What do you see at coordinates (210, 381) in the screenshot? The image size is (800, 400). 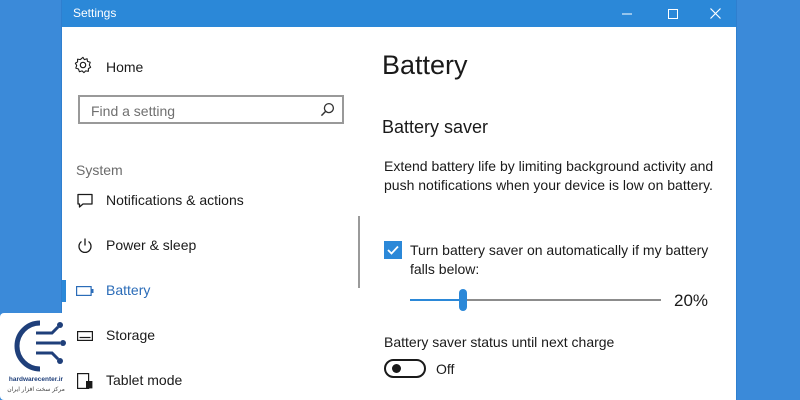 I see `sidebar-item-tablet-mode: Tablet mode` at bounding box center [210, 381].